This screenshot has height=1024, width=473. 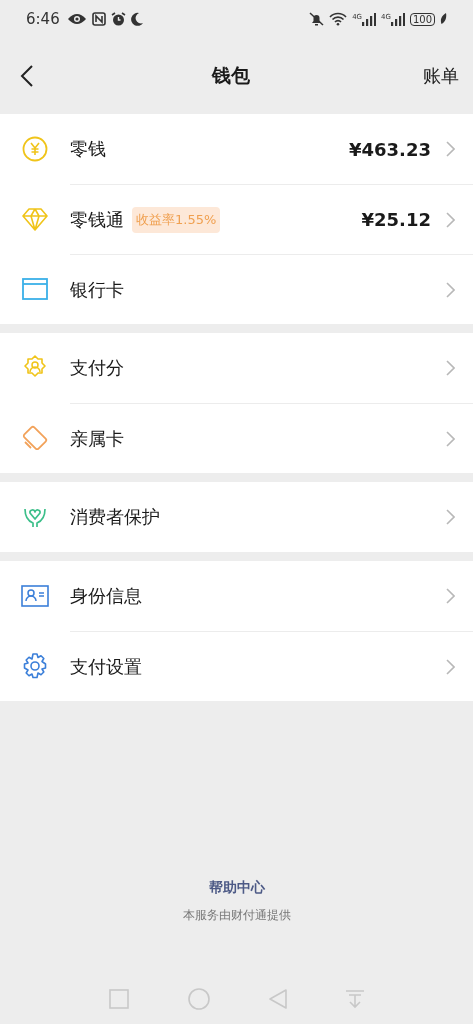 What do you see at coordinates (97, 438) in the screenshot?
I see `item-label: 亲属卡` at bounding box center [97, 438].